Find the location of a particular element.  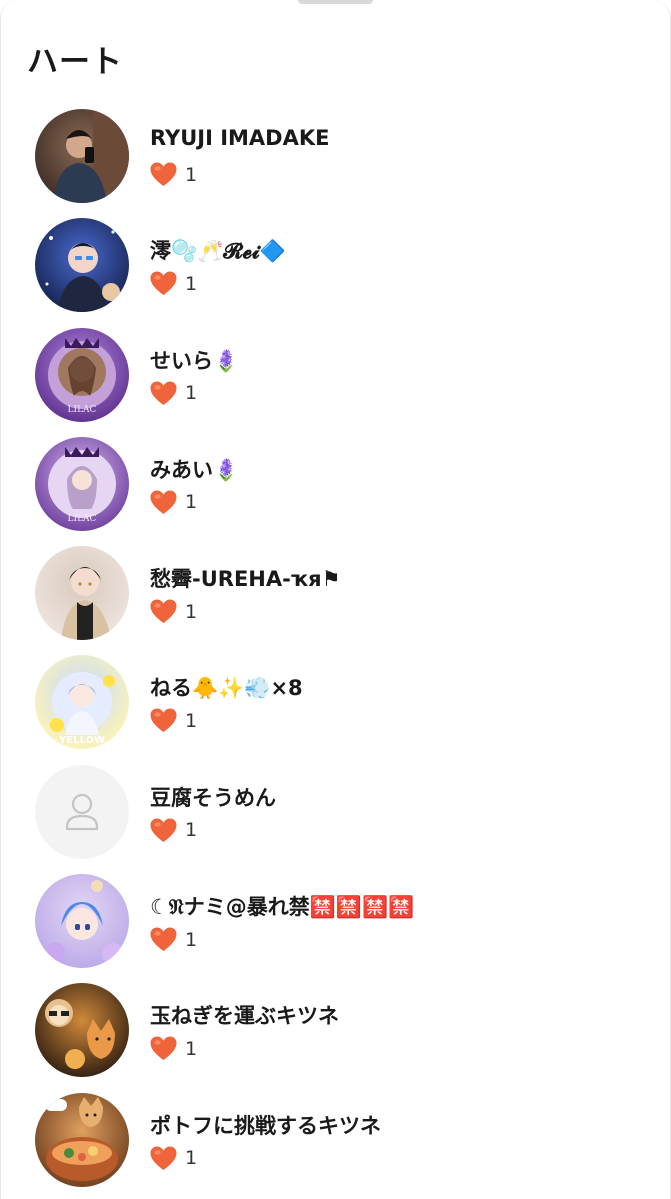

user-row: ☾𝔑ナミ@暴れ禁🈲🈲🈲🈲 1 is located at coordinates (335, 925).